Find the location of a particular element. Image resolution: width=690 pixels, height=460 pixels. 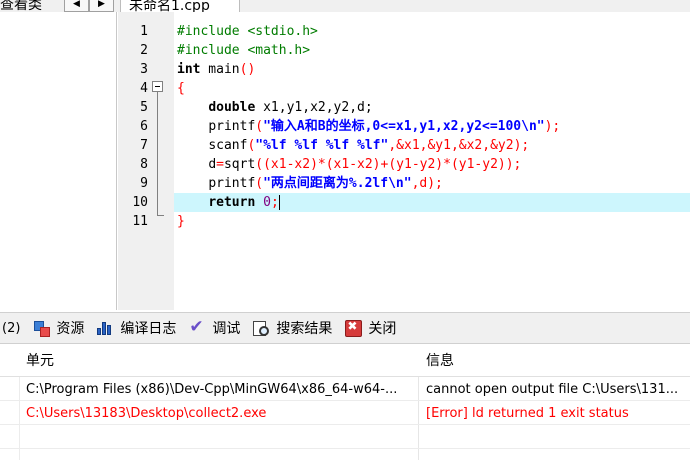

resources-icon is located at coordinates (41, 328).